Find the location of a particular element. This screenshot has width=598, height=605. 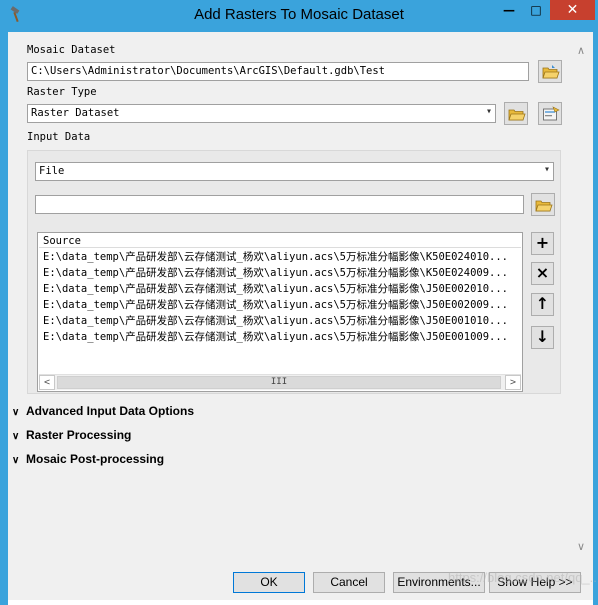

remove-source-button: × is located at coordinates (542, 273).